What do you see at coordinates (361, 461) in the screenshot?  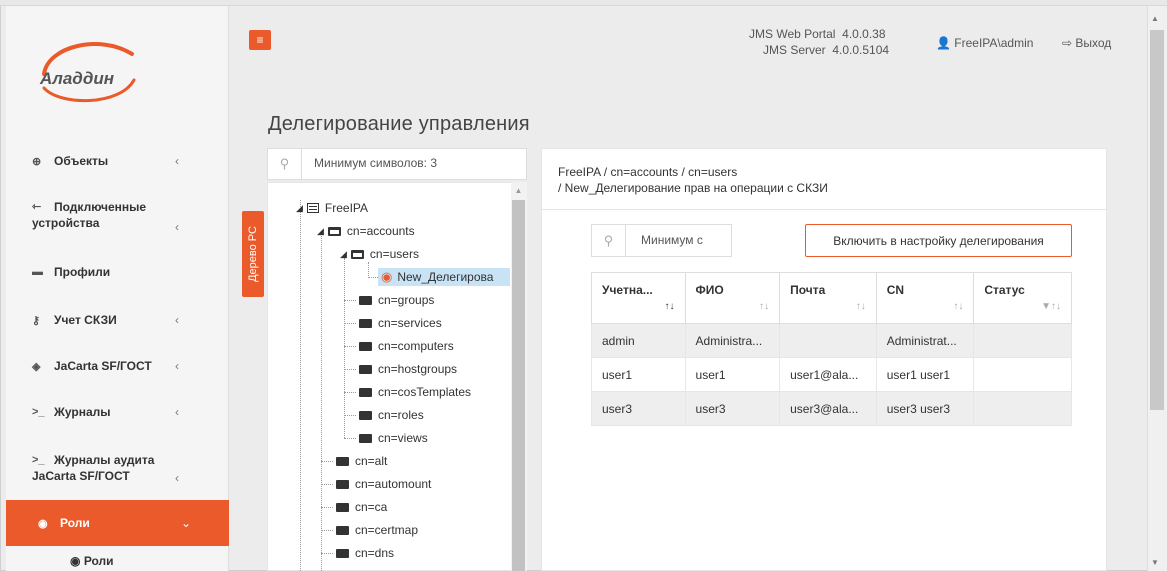 I see `tree-node-alt: cn=alt` at bounding box center [361, 461].